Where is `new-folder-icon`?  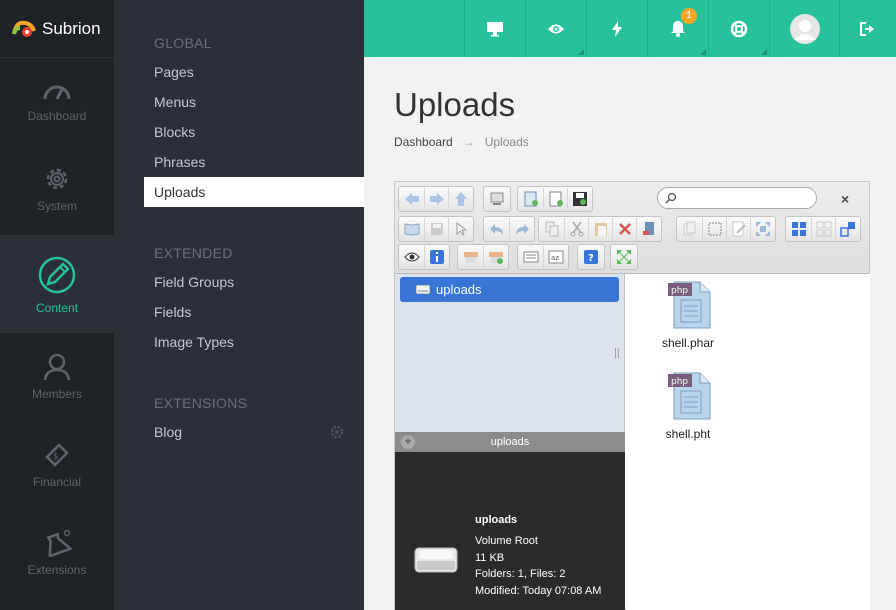 new-folder-icon is located at coordinates (531, 199).